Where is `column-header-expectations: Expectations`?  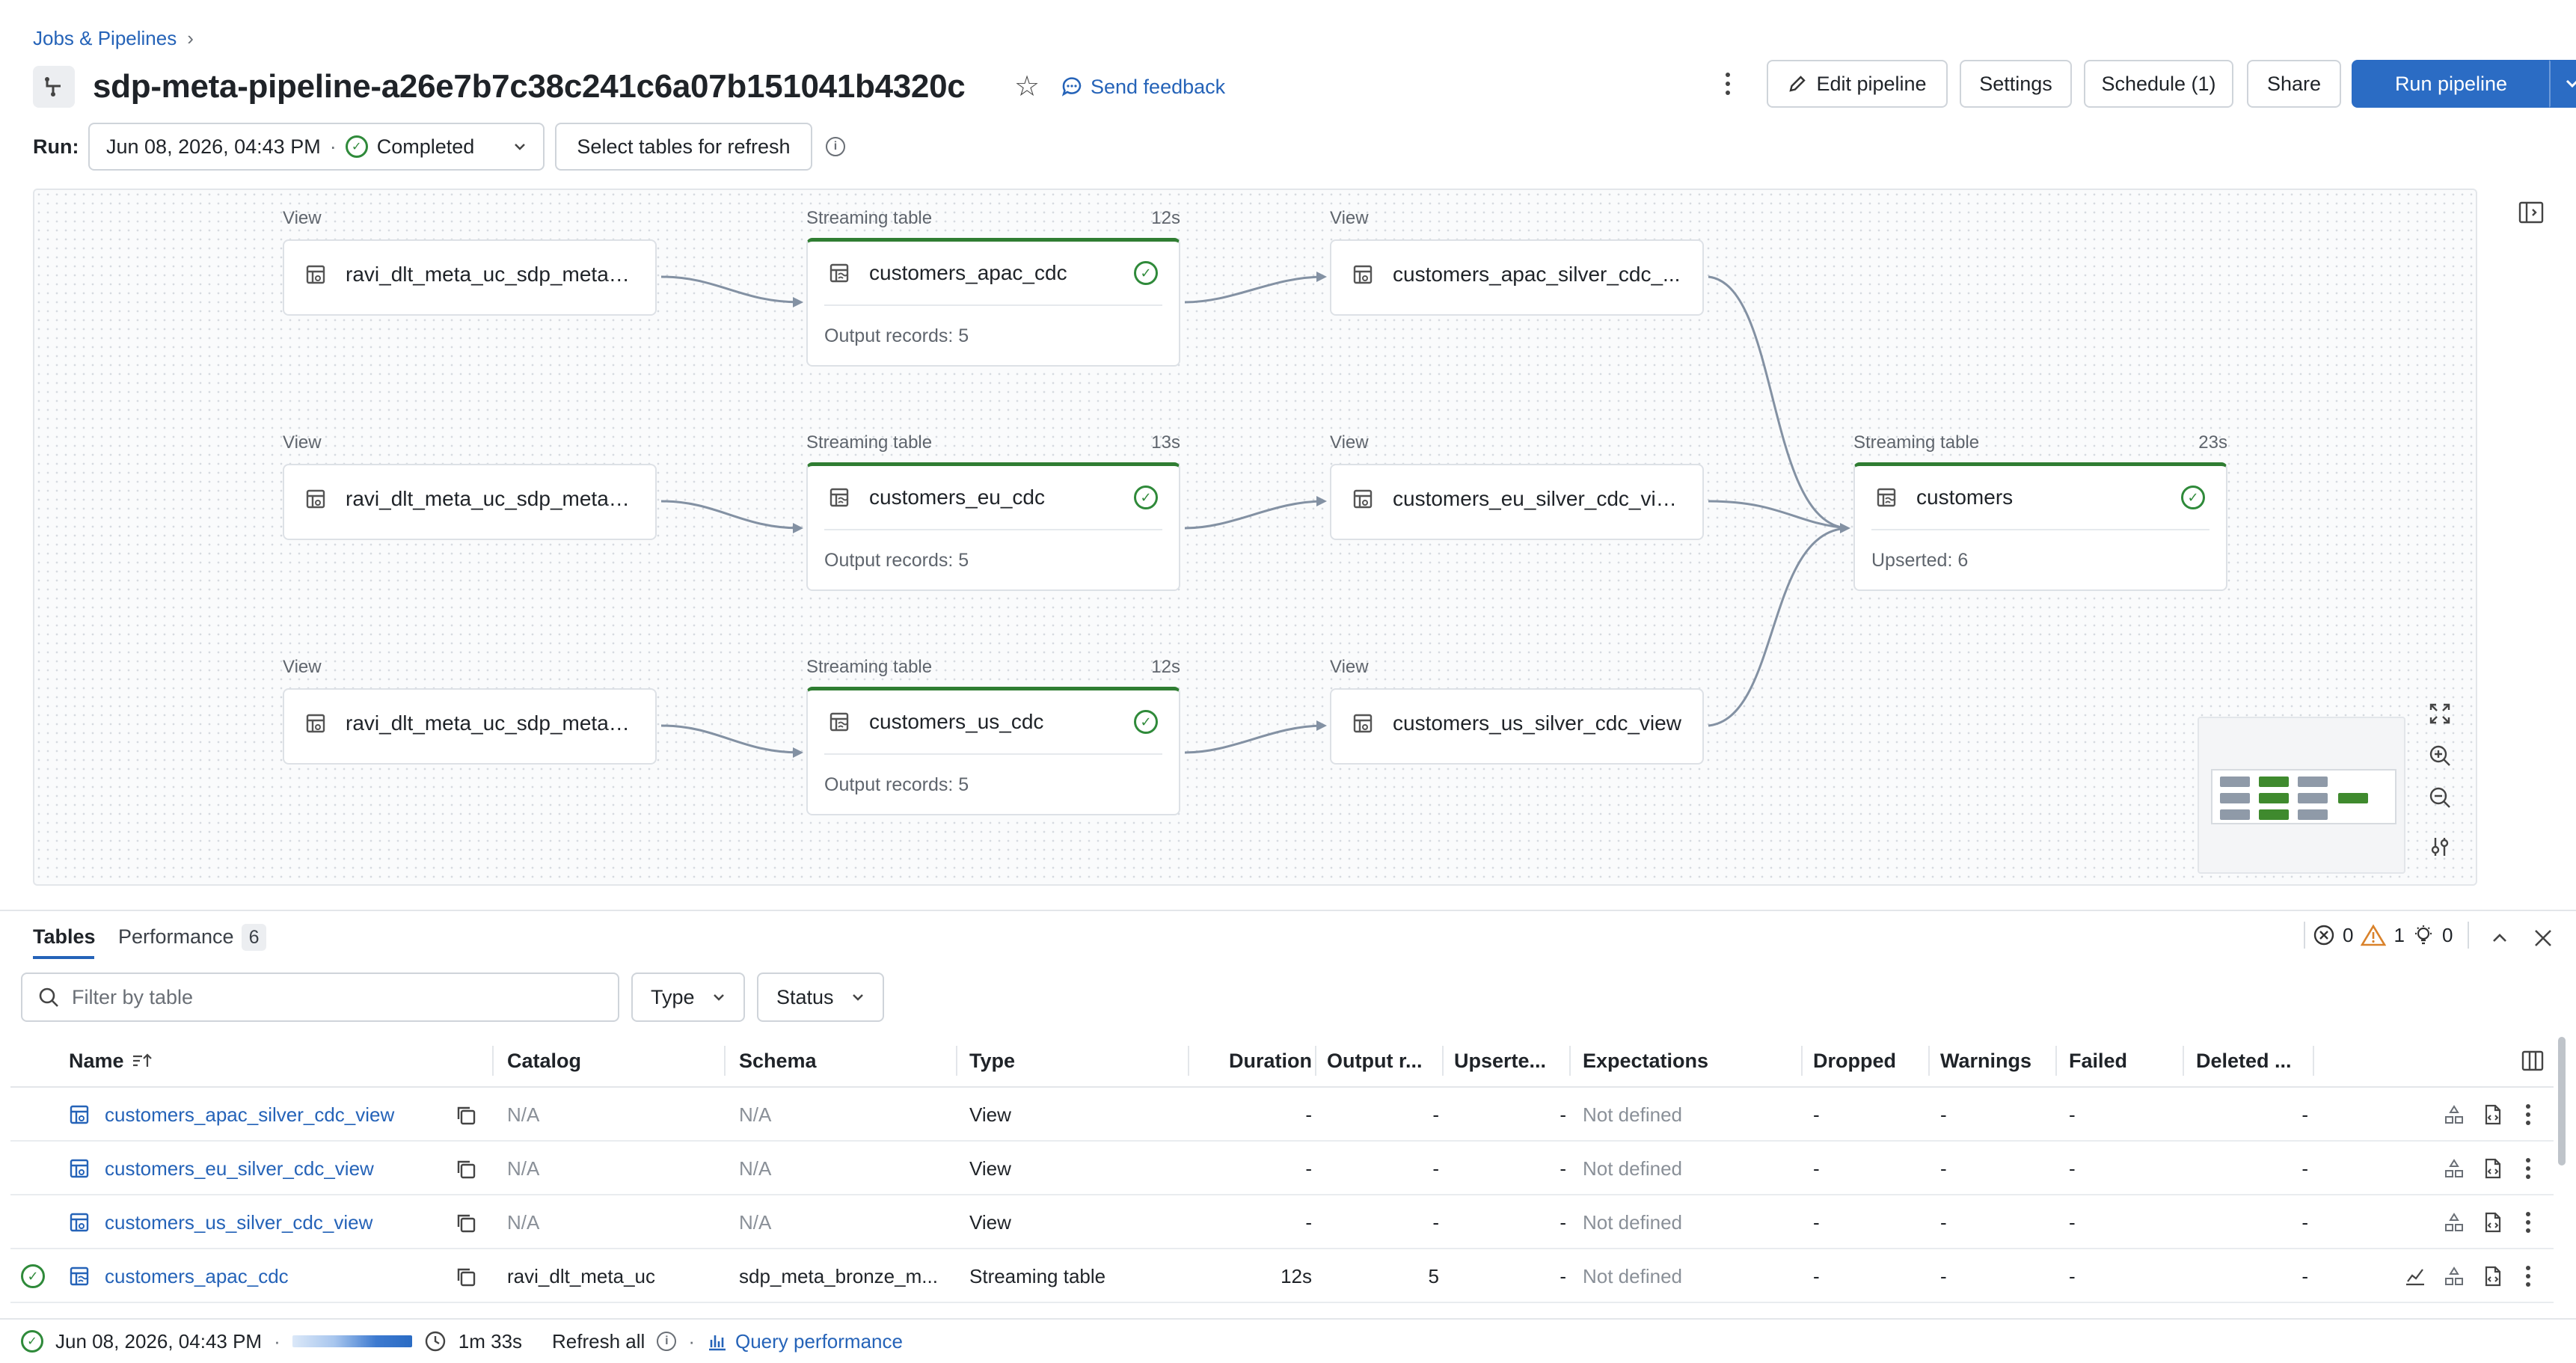
column-header-expectations: Expectations is located at coordinates (1691, 1061).